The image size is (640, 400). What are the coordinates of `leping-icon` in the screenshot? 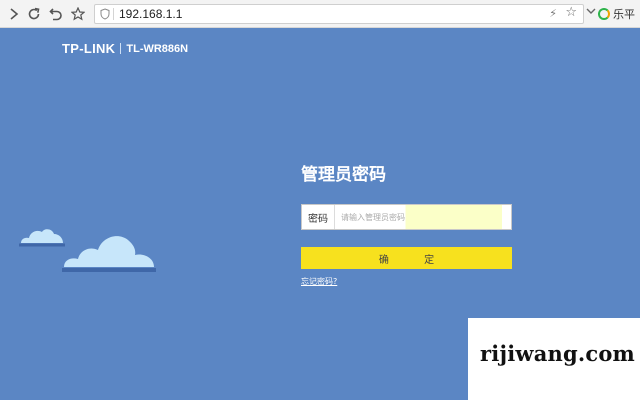 It's located at (604, 14).